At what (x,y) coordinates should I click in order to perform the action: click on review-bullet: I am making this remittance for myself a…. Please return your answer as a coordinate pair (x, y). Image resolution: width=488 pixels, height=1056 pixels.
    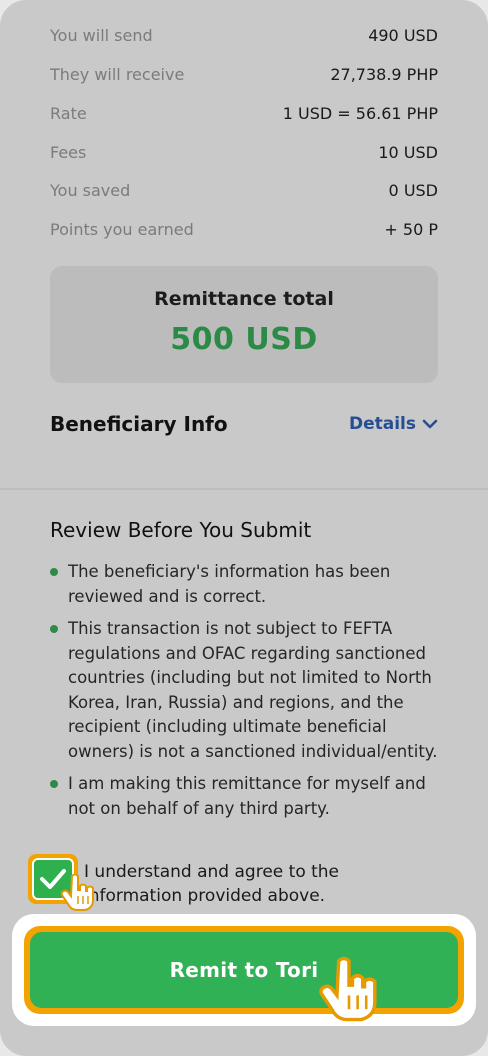
    Looking at the image, I should click on (244, 796).